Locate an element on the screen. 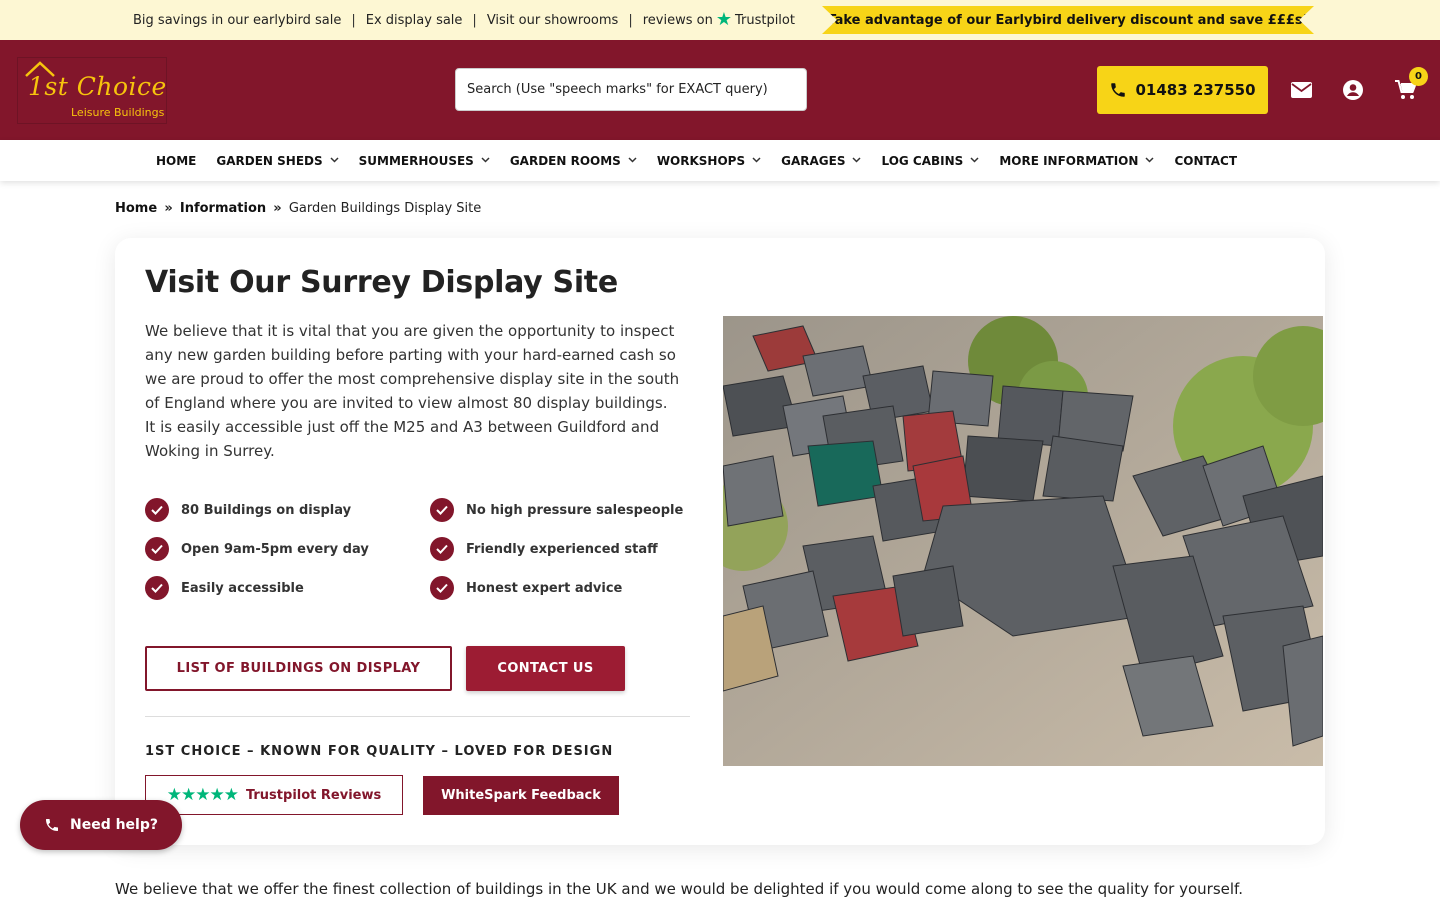 The width and height of the screenshot is (1440, 900). feature-item: Easily accessible is located at coordinates (224, 588).